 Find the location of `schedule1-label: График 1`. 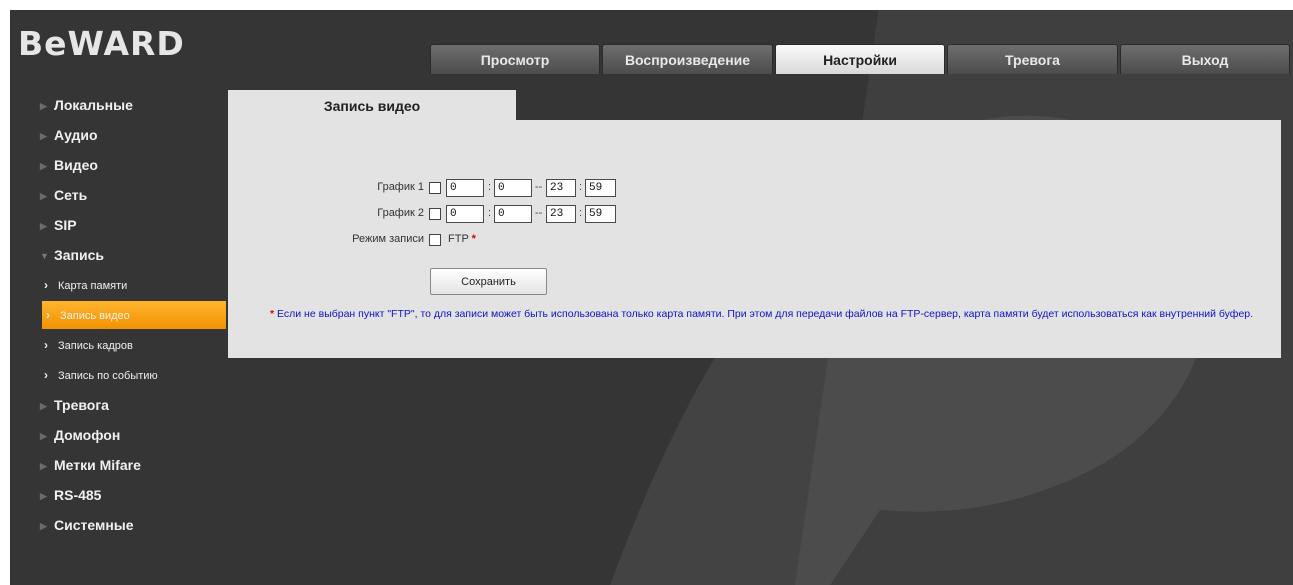

schedule1-label: График 1 is located at coordinates (400, 187).